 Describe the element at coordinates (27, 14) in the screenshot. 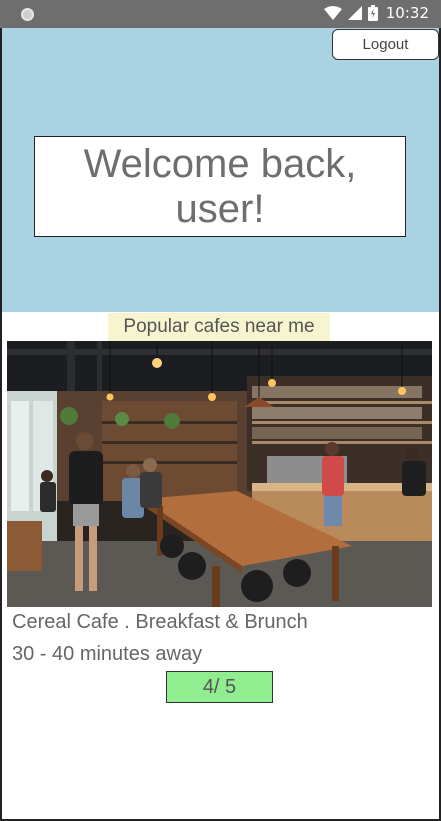

I see `notification-dot-icon` at that location.